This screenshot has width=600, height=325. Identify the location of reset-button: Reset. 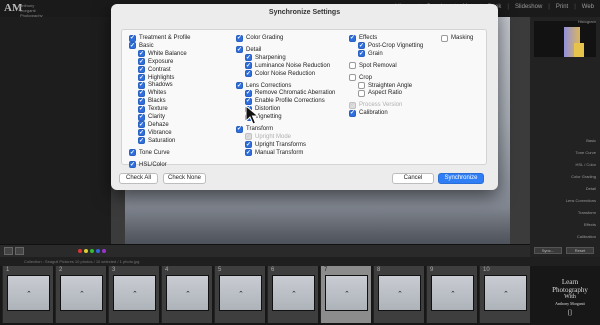
(580, 250).